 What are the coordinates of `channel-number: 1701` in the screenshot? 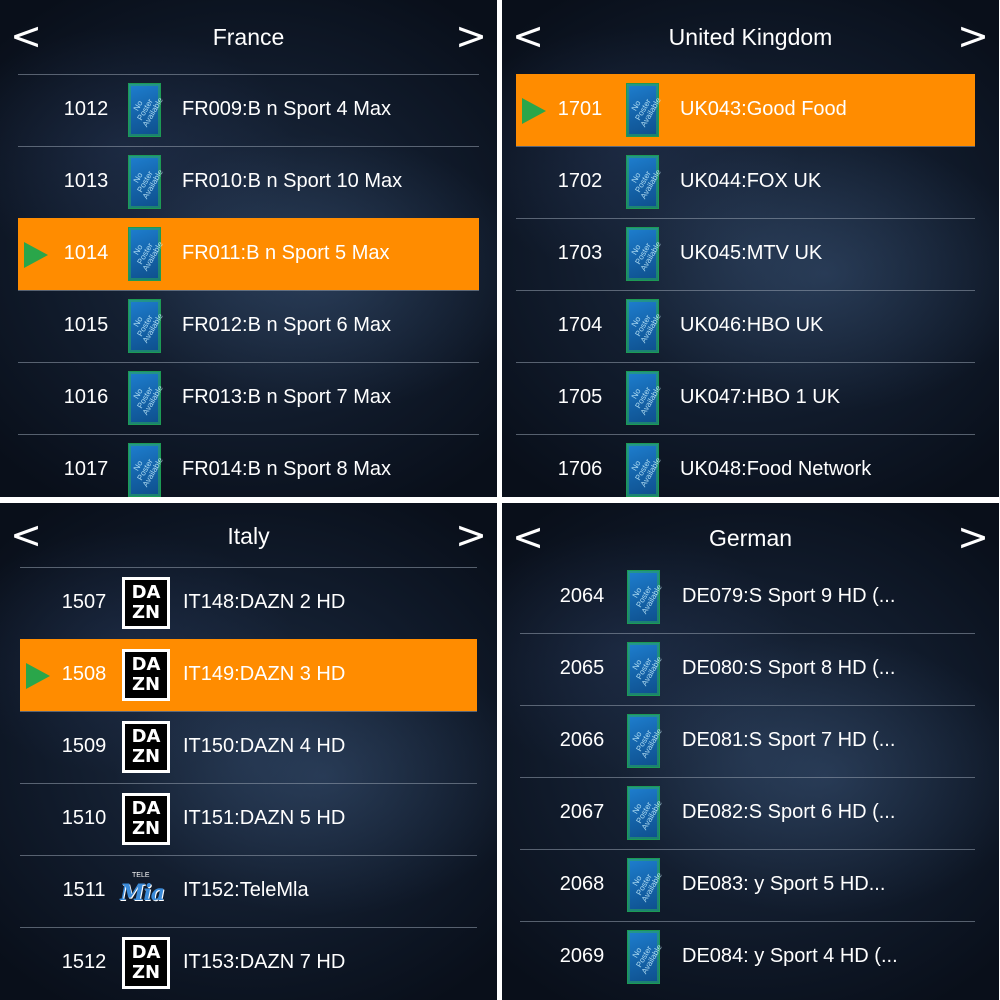 It's located at (580, 109).